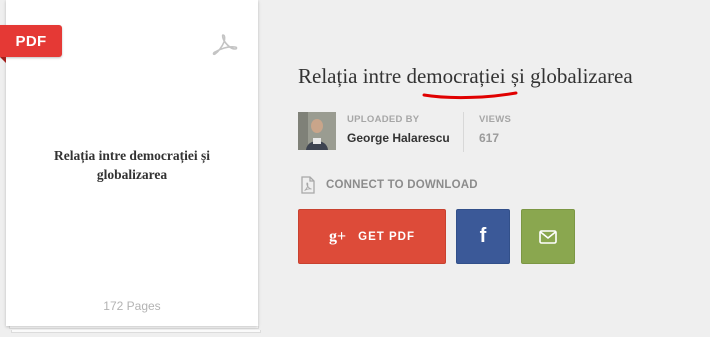 Image resolution: width=710 pixels, height=337 pixels. Describe the element at coordinates (489, 138) in the screenshot. I see `views-count: 617` at that location.